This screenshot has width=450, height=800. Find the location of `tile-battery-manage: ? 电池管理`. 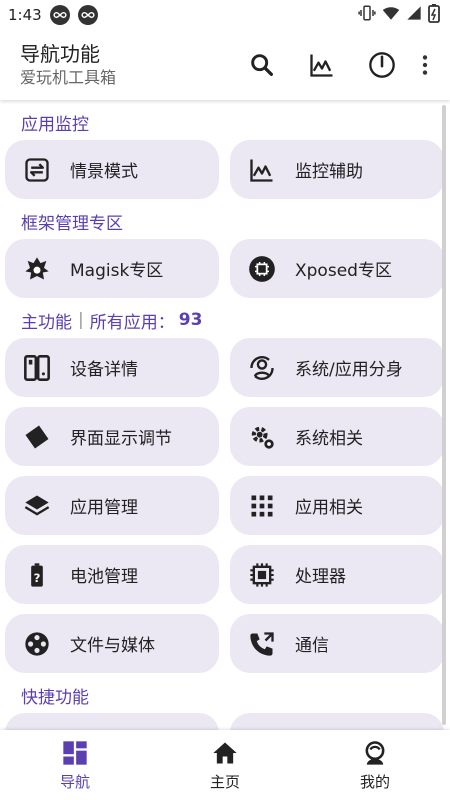

tile-battery-manage: ? 电池管理 is located at coordinates (112, 574).